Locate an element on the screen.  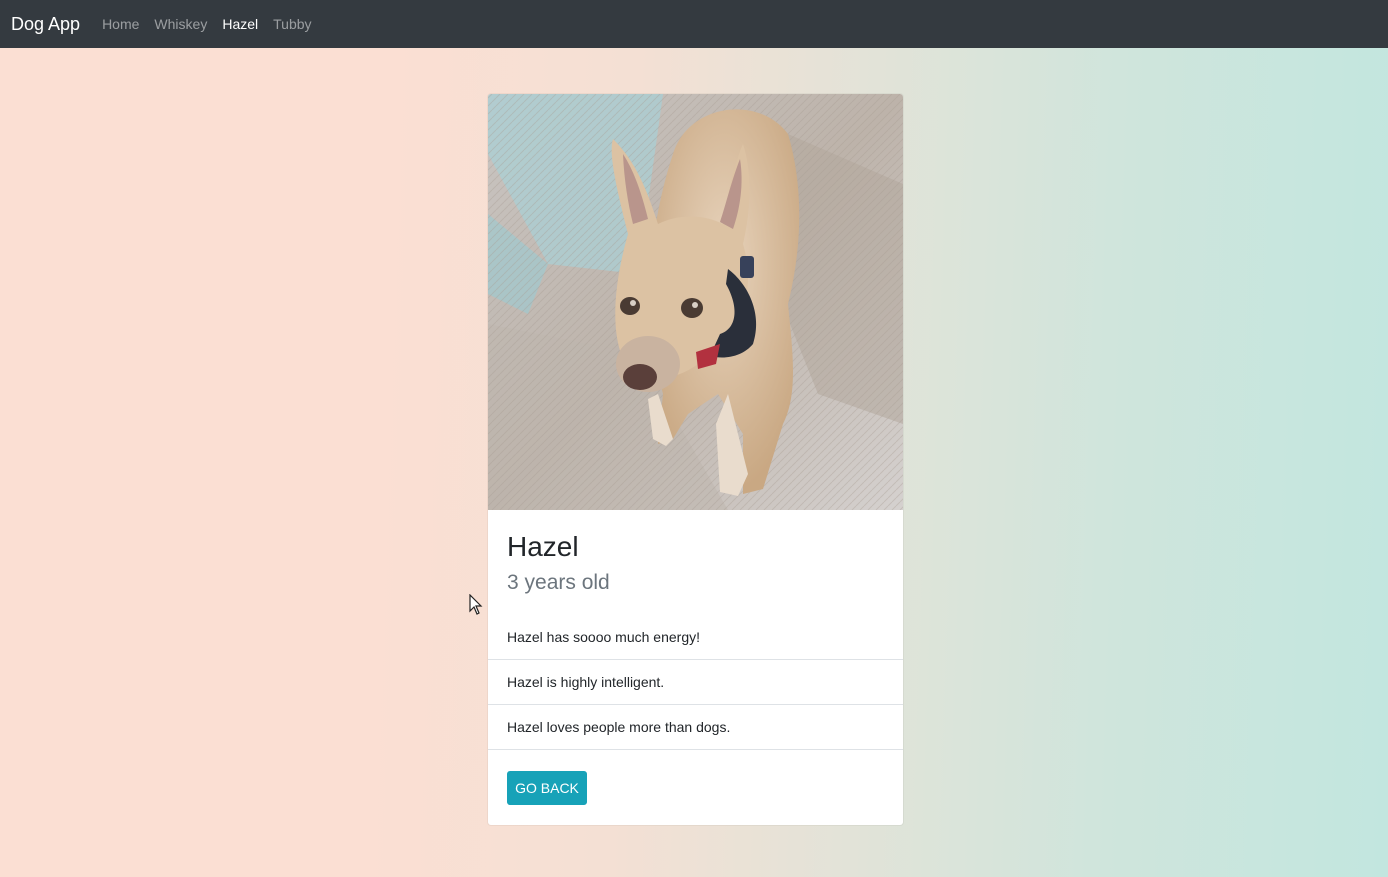
dog-photo is located at coordinates (695, 302).